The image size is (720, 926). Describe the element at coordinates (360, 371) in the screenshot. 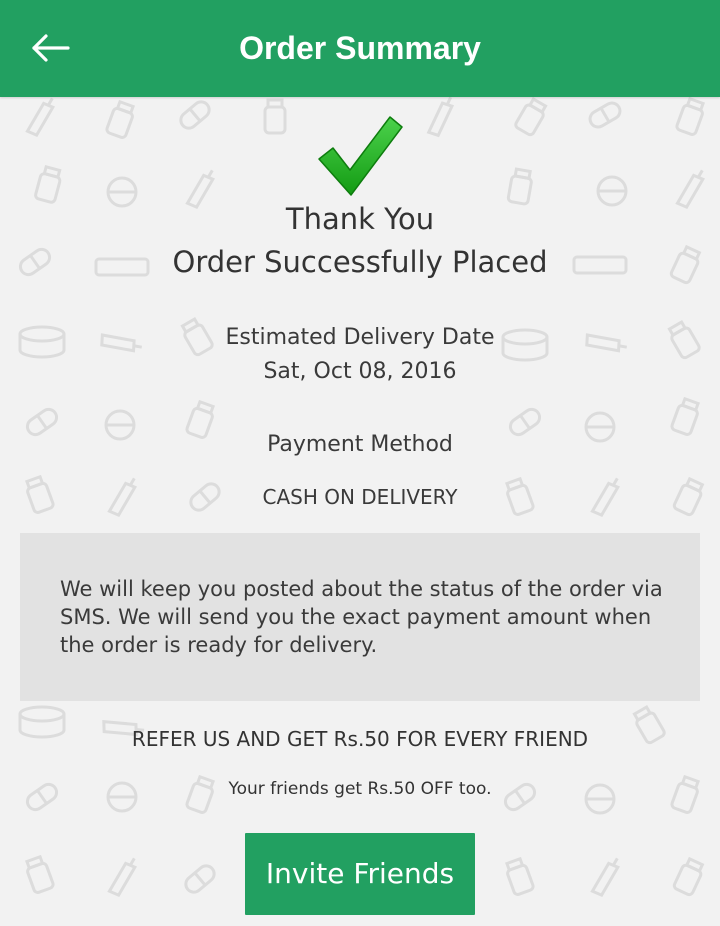

I see `delivery-date-value: Sat, Oct 08, 2016` at that location.